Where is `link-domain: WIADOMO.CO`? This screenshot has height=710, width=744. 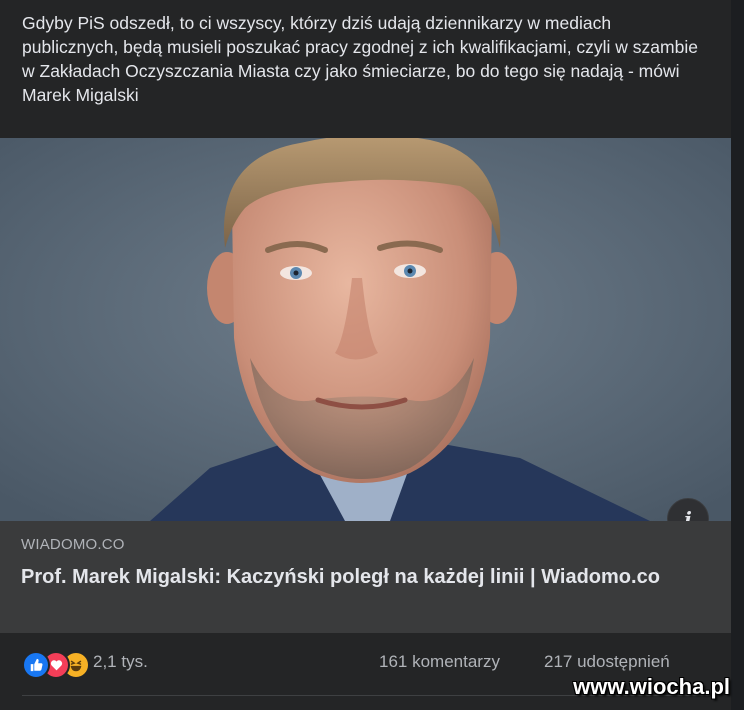
link-domain: WIADOMO.CO is located at coordinates (73, 544).